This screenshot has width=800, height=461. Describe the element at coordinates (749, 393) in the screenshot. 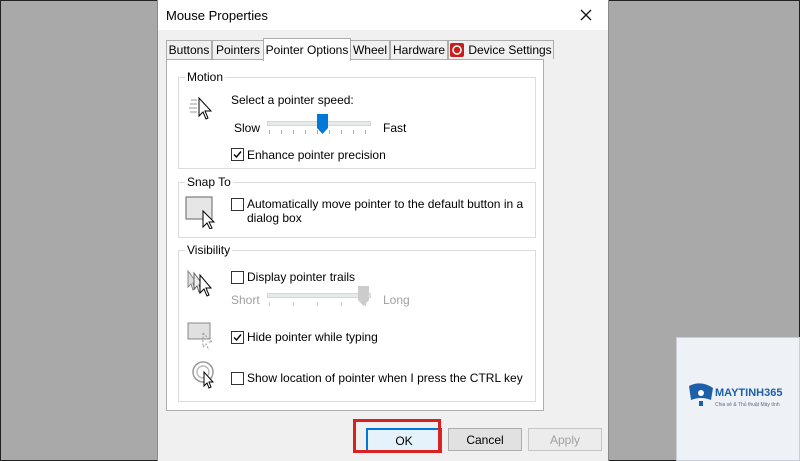

I see `watermark-brand: MAYTINH365` at that location.